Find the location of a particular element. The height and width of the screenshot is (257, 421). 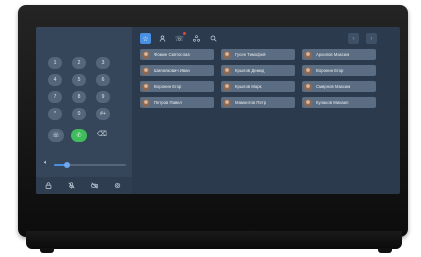

camera-off-icon is located at coordinates (94, 185).